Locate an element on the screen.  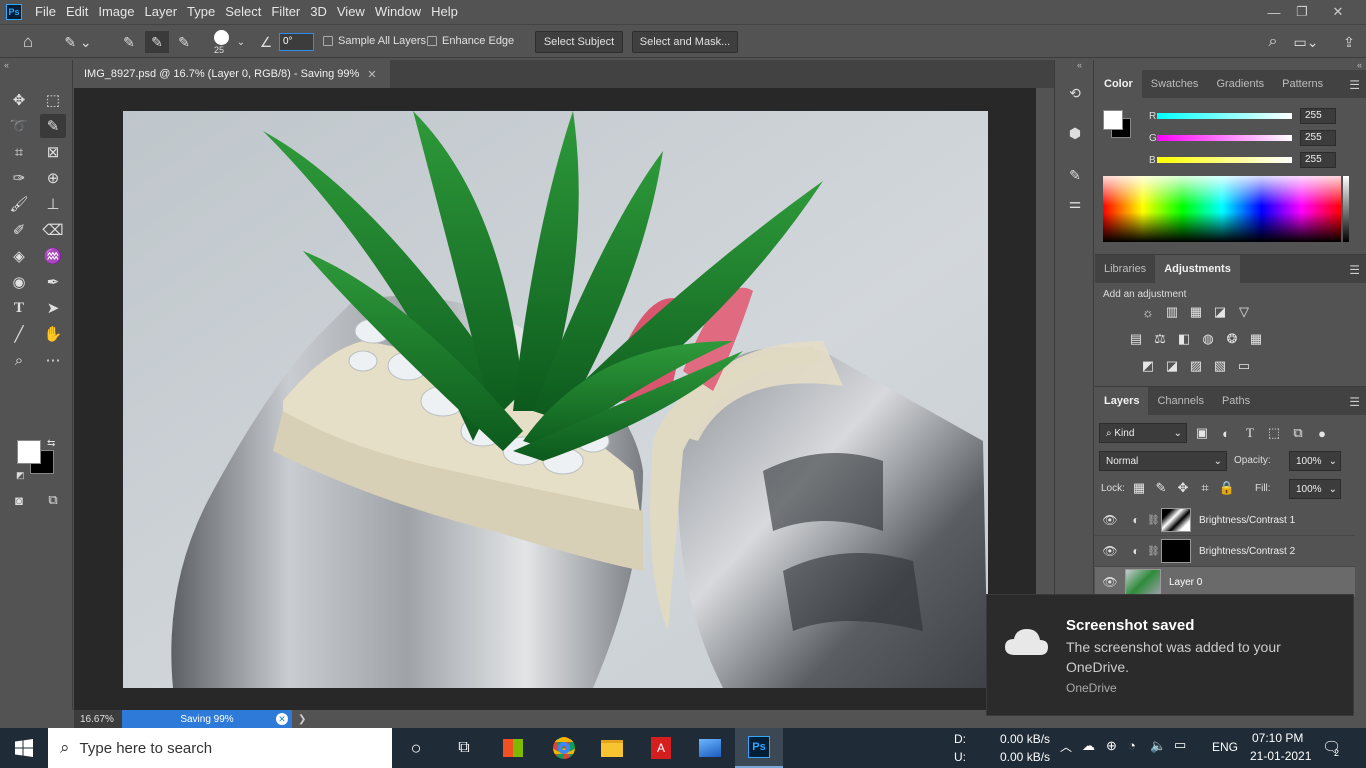
filter-kind-select: ⌕ Kind ⌄ is located at coordinates (1143, 433).